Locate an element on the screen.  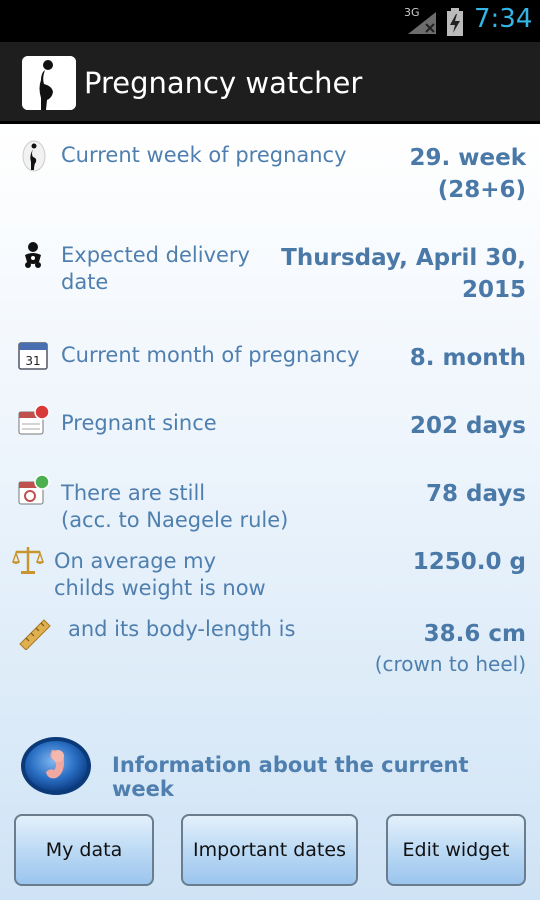
calendar-icon: 31 is located at coordinates (34, 356).